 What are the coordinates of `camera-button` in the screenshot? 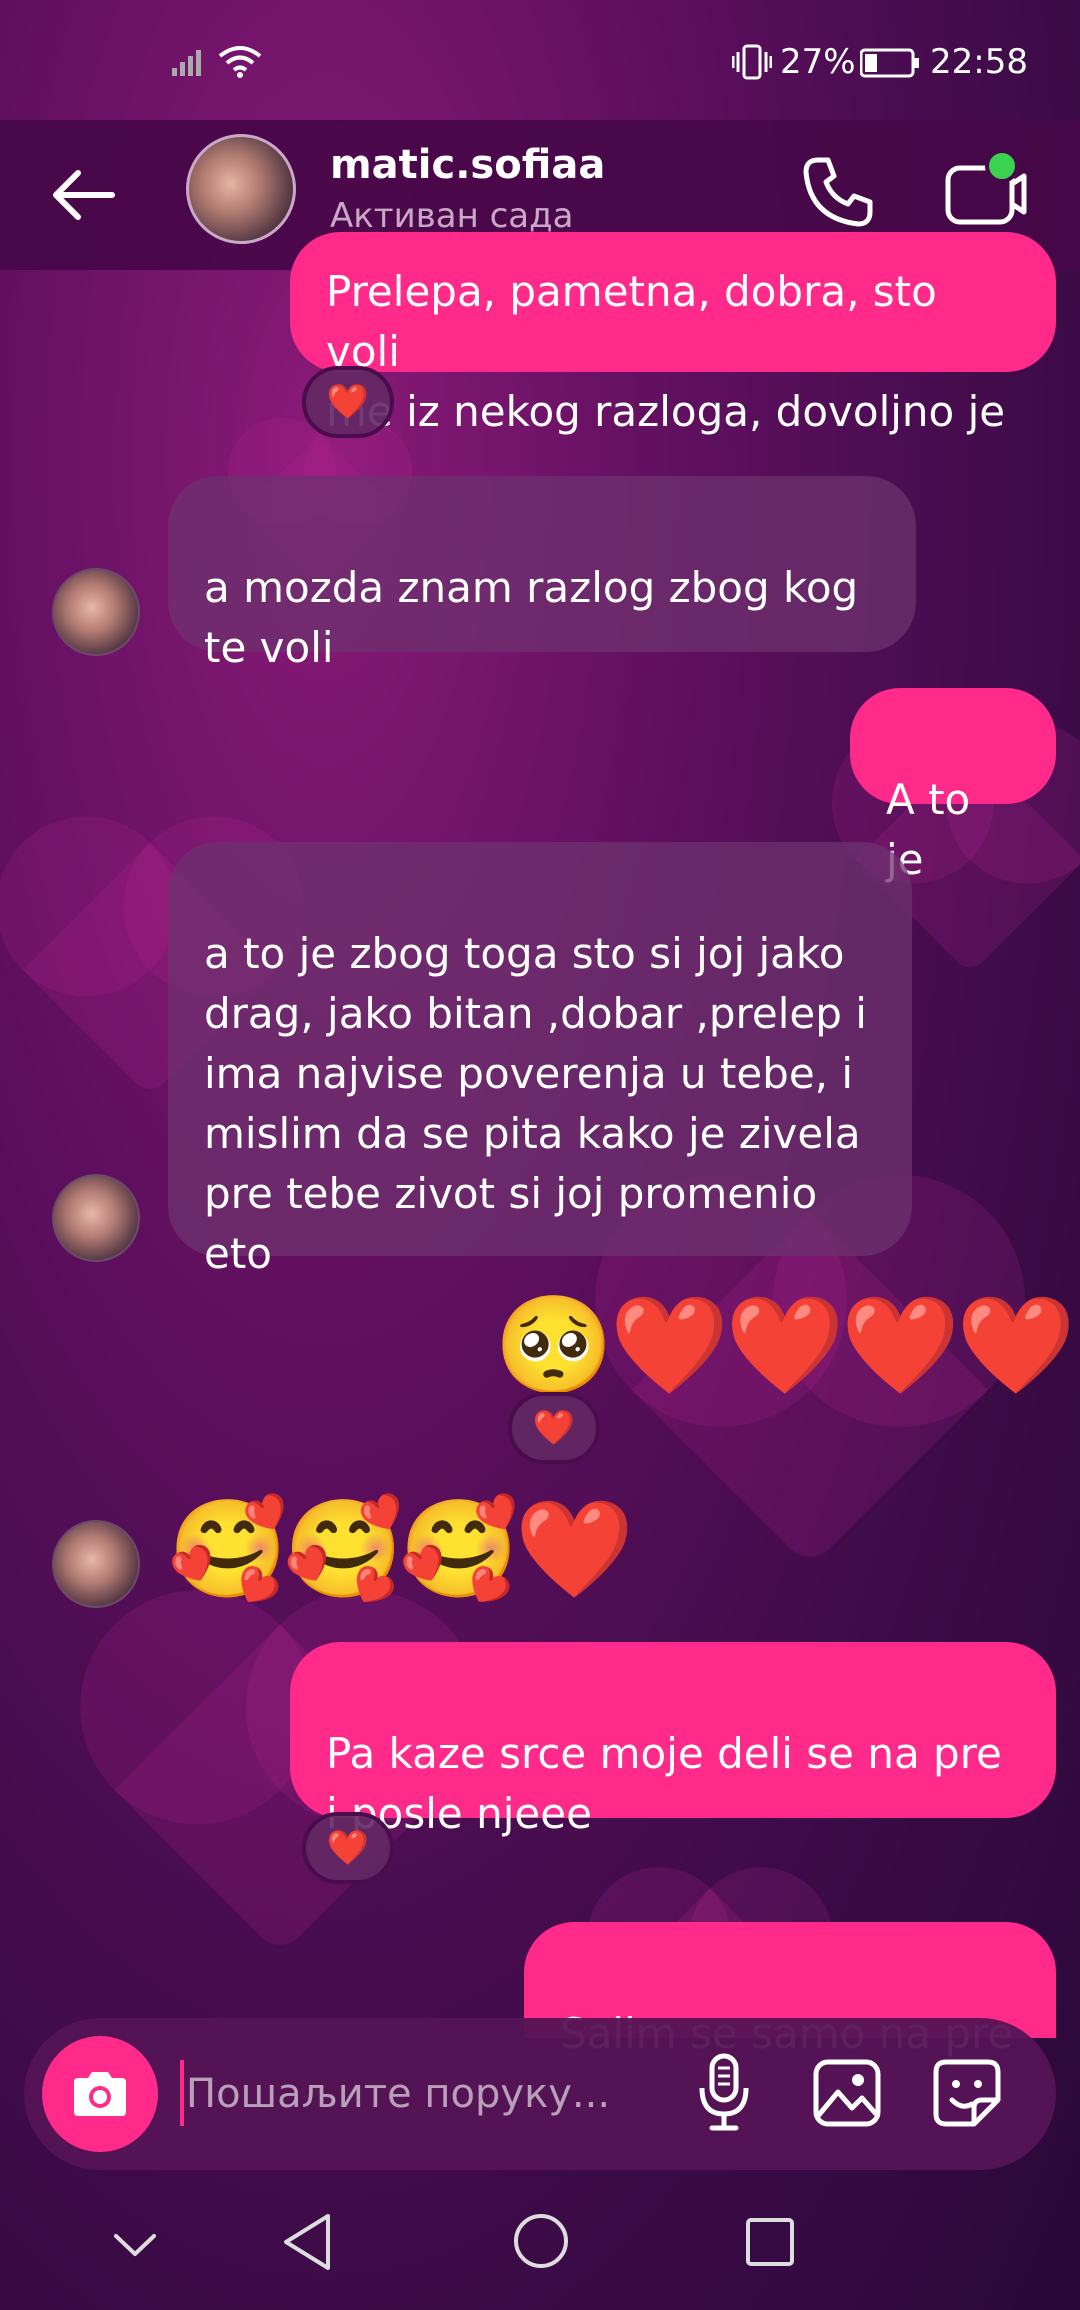 It's located at (100, 2094).